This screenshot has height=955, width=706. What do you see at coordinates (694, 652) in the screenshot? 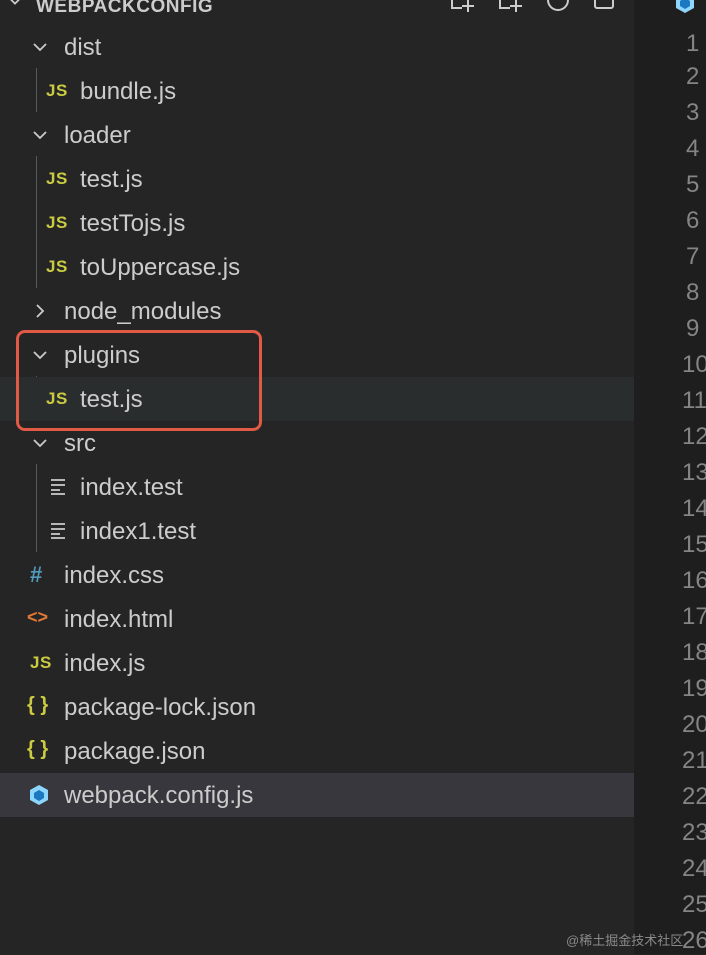
I see `line-number: 18` at bounding box center [694, 652].